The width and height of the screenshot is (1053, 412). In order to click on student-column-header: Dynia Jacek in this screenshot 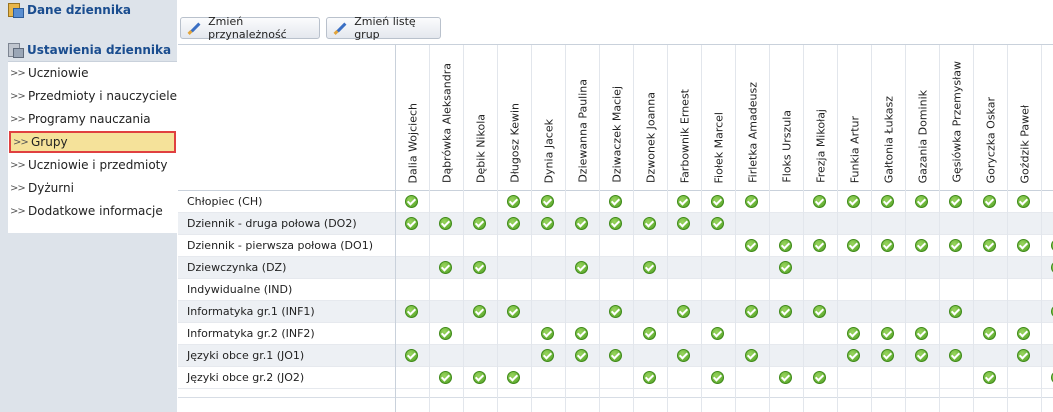, I will do `click(548, 117)`.